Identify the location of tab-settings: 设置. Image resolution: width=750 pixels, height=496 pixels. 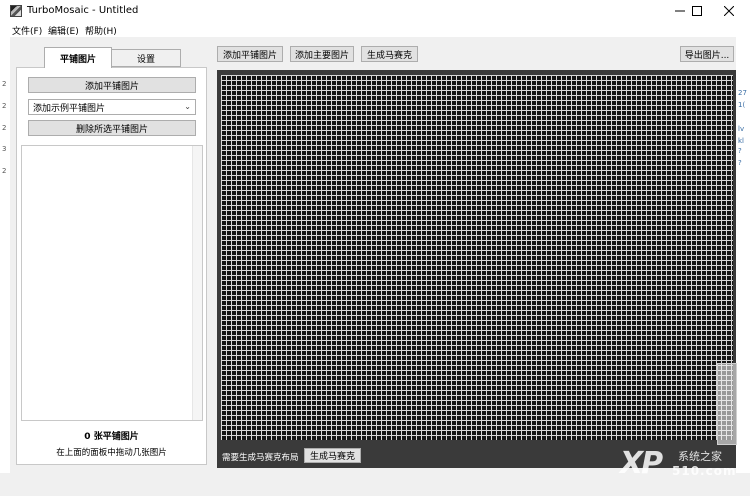
(146, 58).